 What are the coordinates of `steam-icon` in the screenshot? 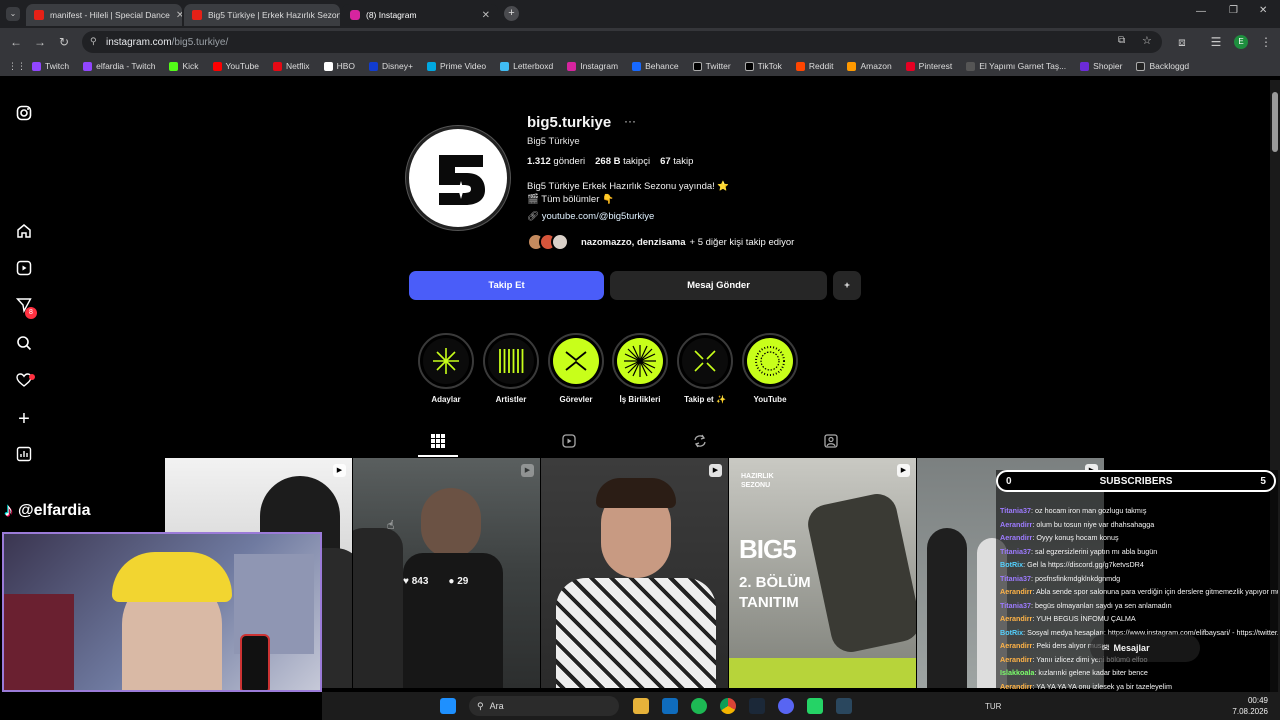 It's located at (757, 706).